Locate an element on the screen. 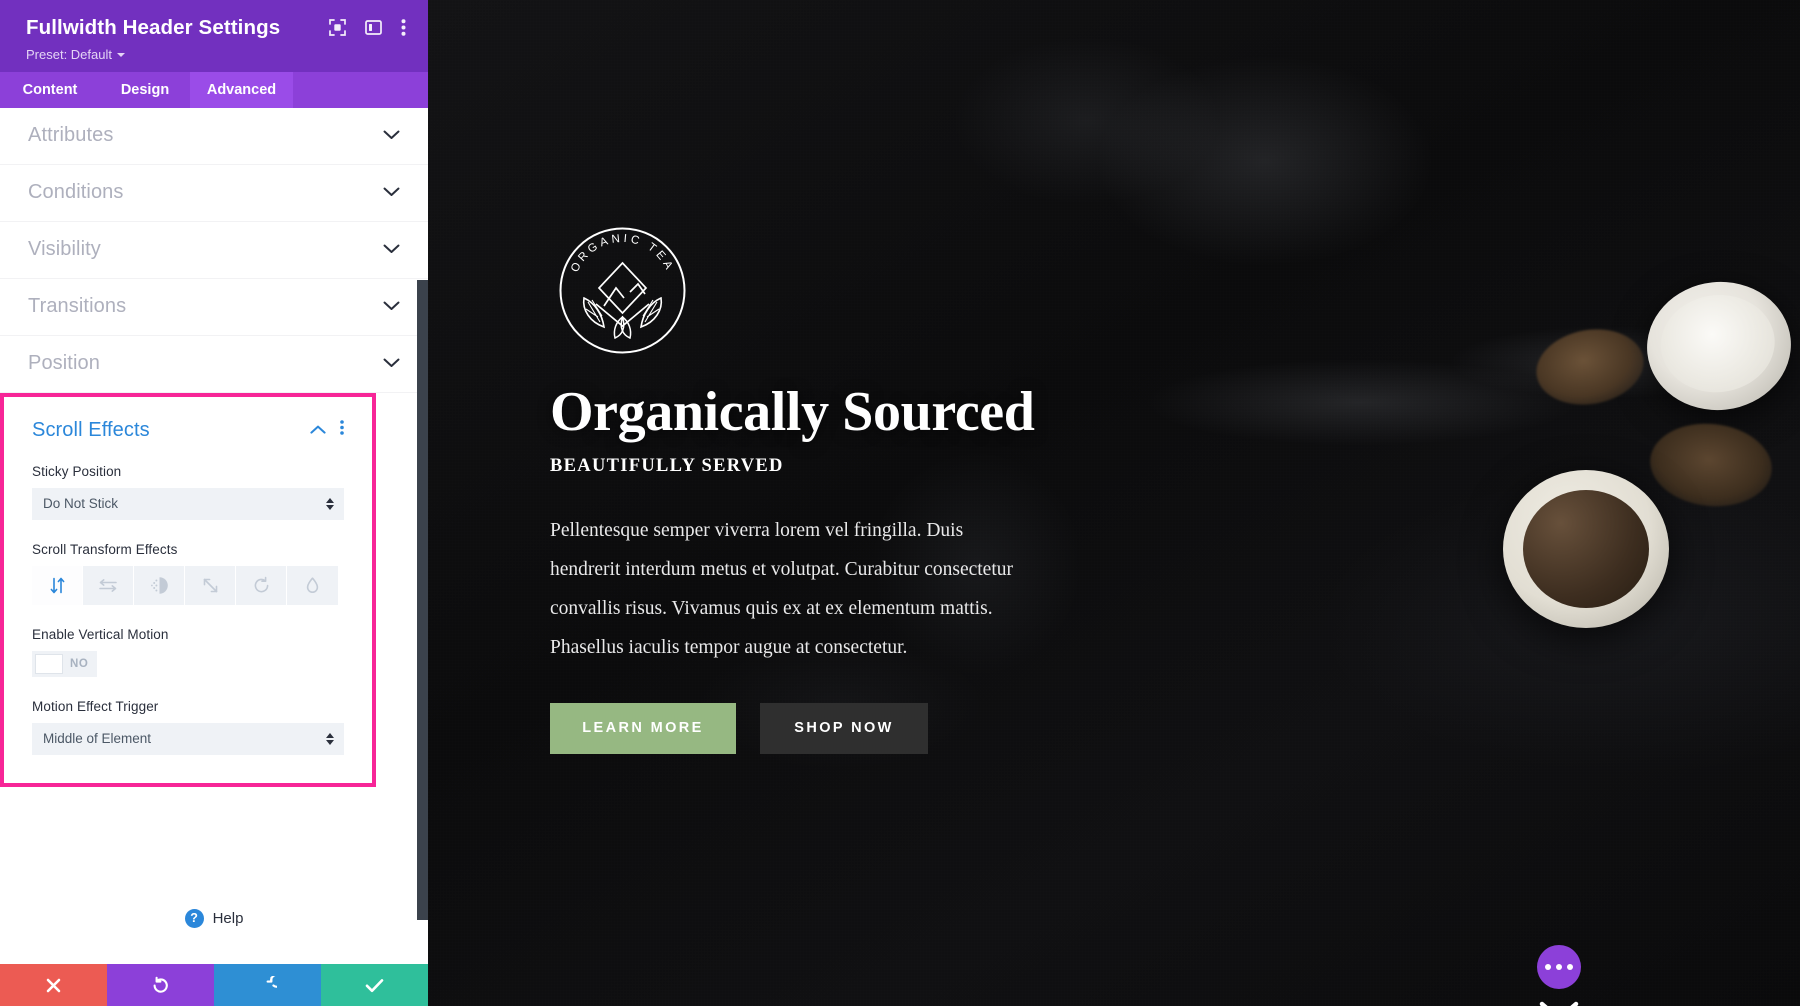 Image resolution: width=1800 pixels, height=1006 pixels. help-link: ? Help is located at coordinates (214, 918).